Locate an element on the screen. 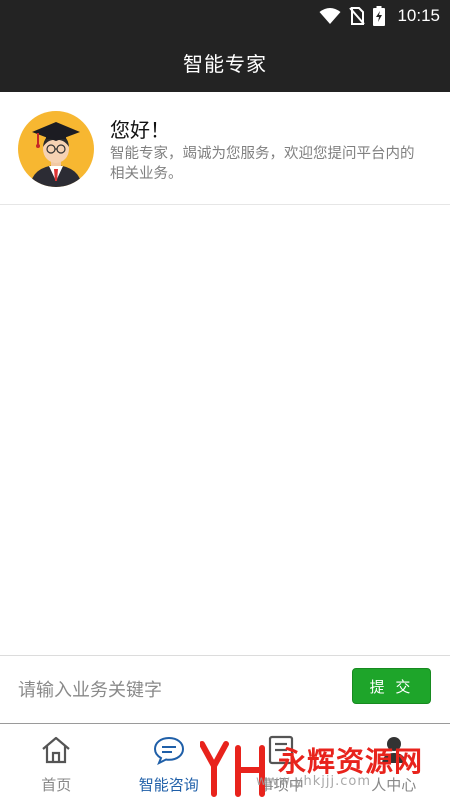 The height and width of the screenshot is (800, 450). tab-matters: 事项中 is located at coordinates (281, 762).